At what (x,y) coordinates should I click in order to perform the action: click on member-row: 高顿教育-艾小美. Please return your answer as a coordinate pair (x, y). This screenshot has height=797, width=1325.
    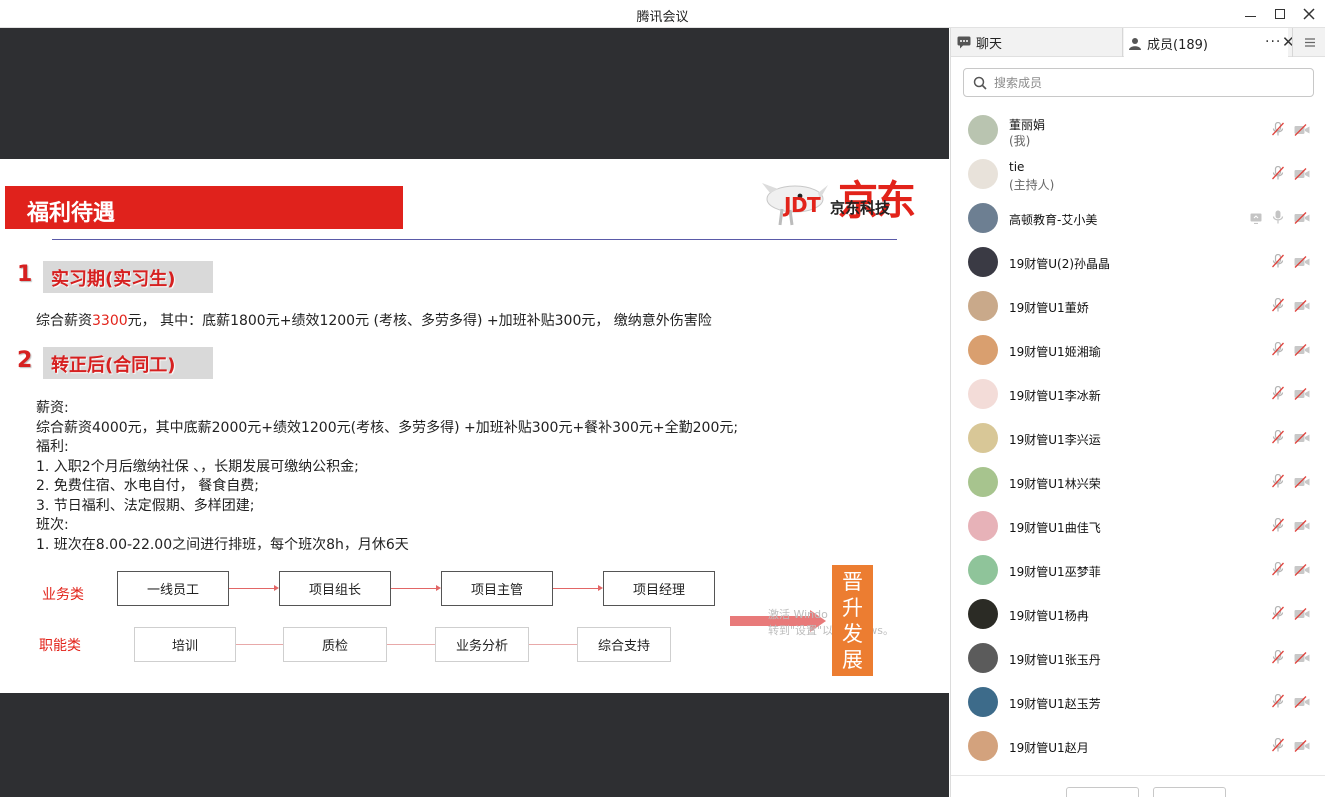
    Looking at the image, I should click on (1138, 218).